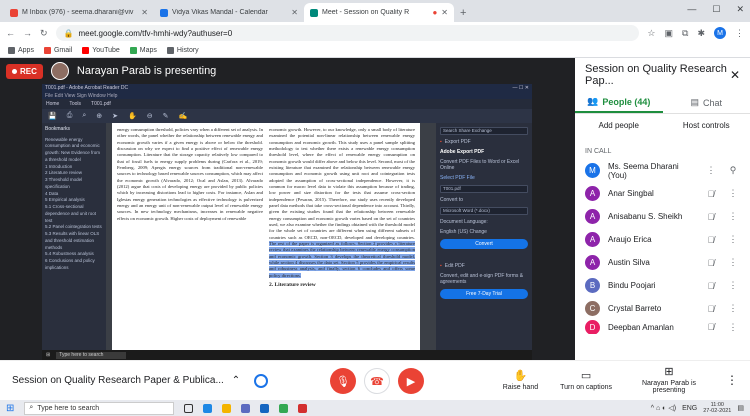  I want to click on minimize-icon: —, so click(691, 9).